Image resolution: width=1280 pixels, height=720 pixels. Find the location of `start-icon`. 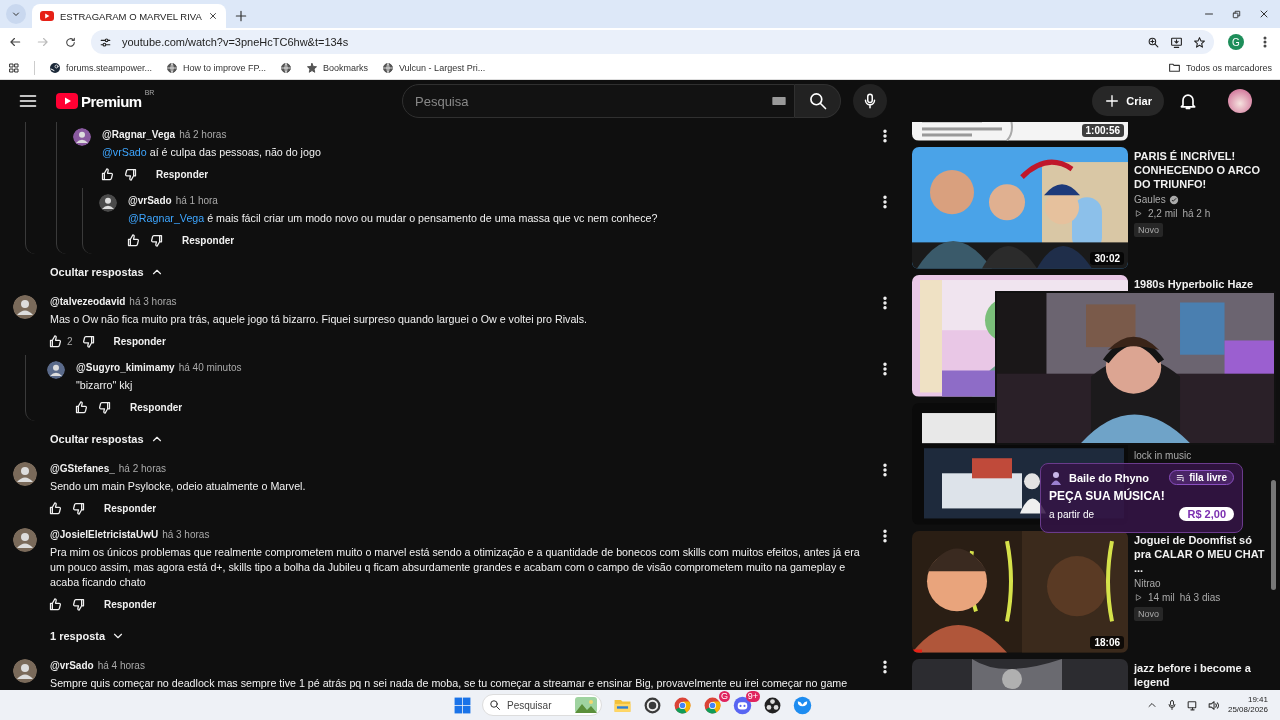

start-icon is located at coordinates (462, 705).